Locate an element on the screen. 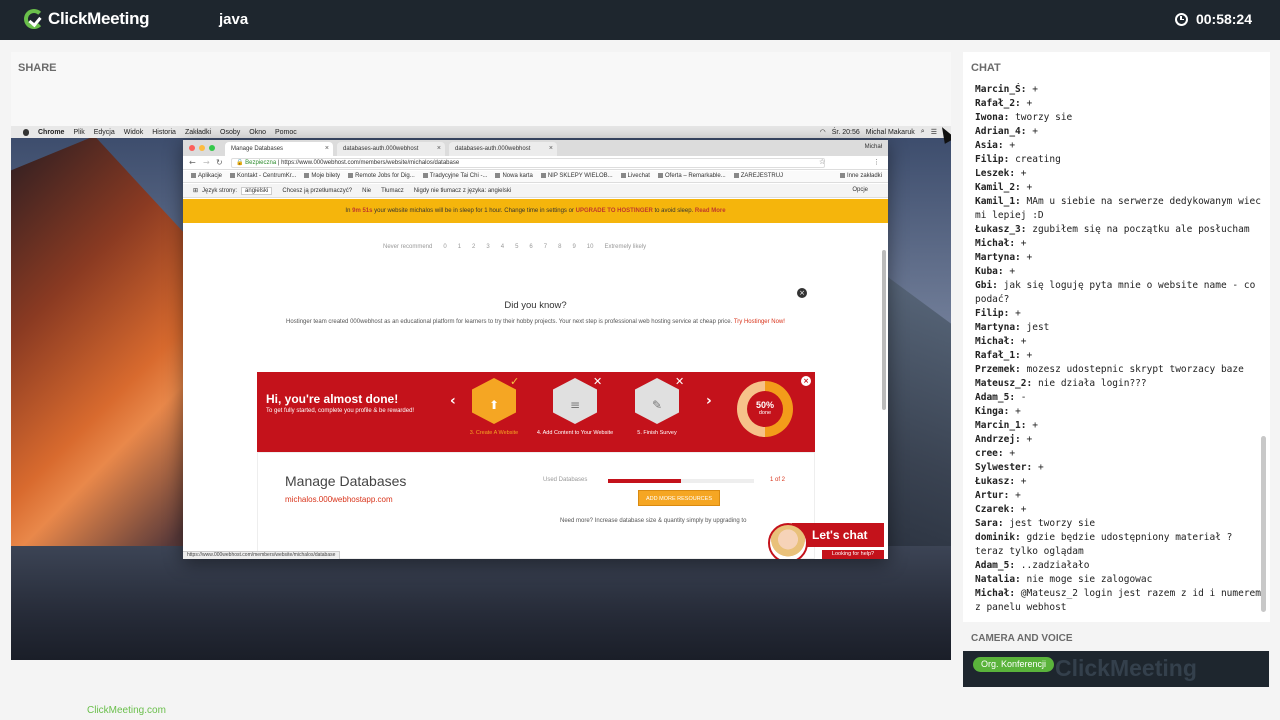 The image size is (1280, 720). add-more-resources-button: ADD MORE RESOURCES is located at coordinates (679, 498).